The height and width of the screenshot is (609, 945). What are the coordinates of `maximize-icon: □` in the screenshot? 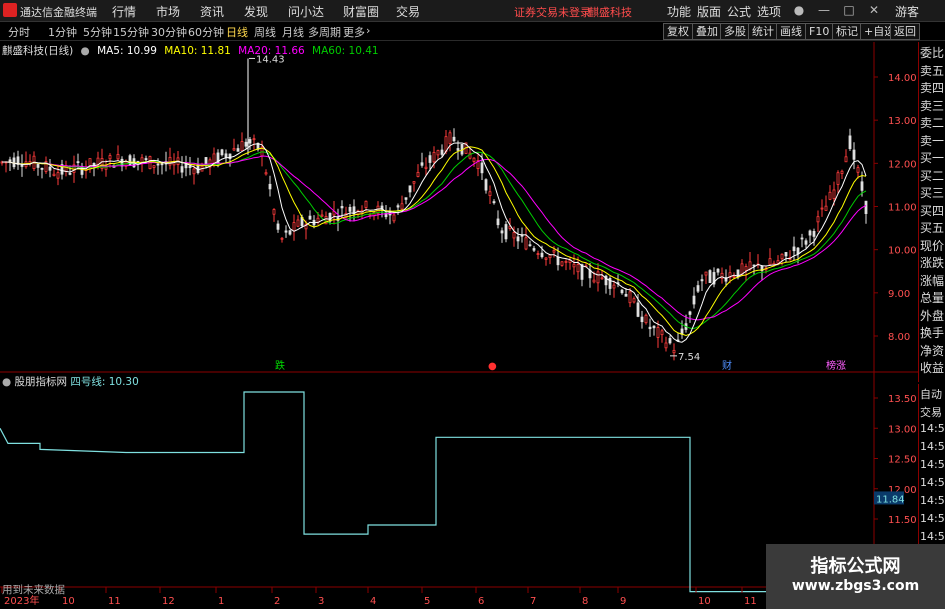 It's located at (849, 10).